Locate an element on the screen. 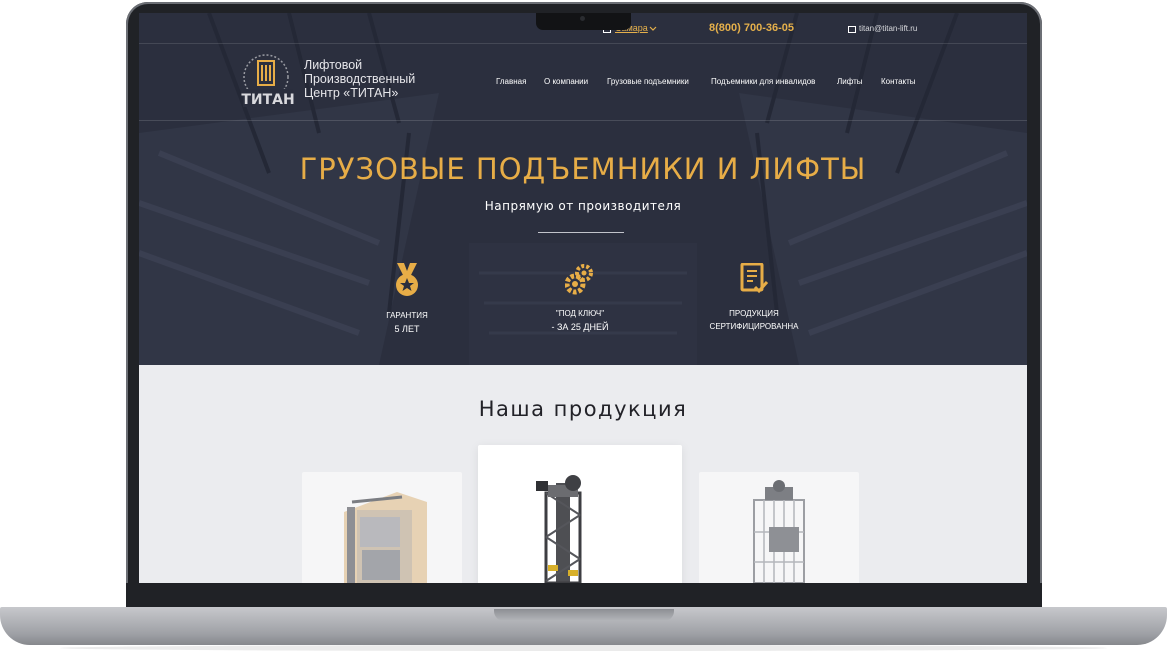  products-title: Наша продукция is located at coordinates (583, 409).